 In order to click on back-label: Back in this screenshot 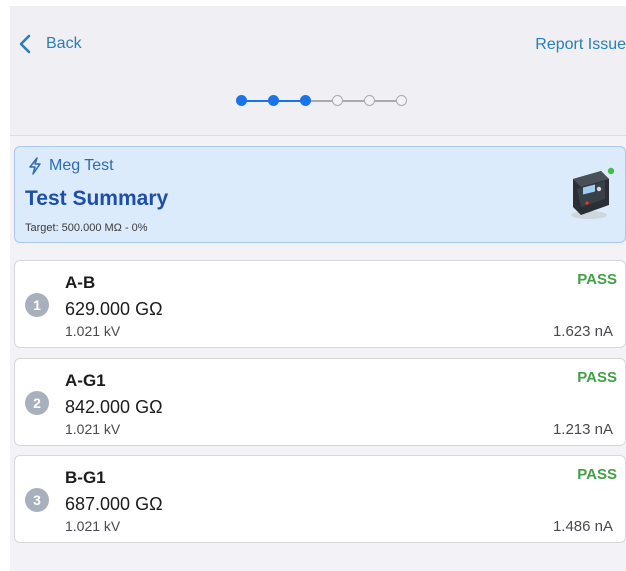, I will do `click(64, 43)`.